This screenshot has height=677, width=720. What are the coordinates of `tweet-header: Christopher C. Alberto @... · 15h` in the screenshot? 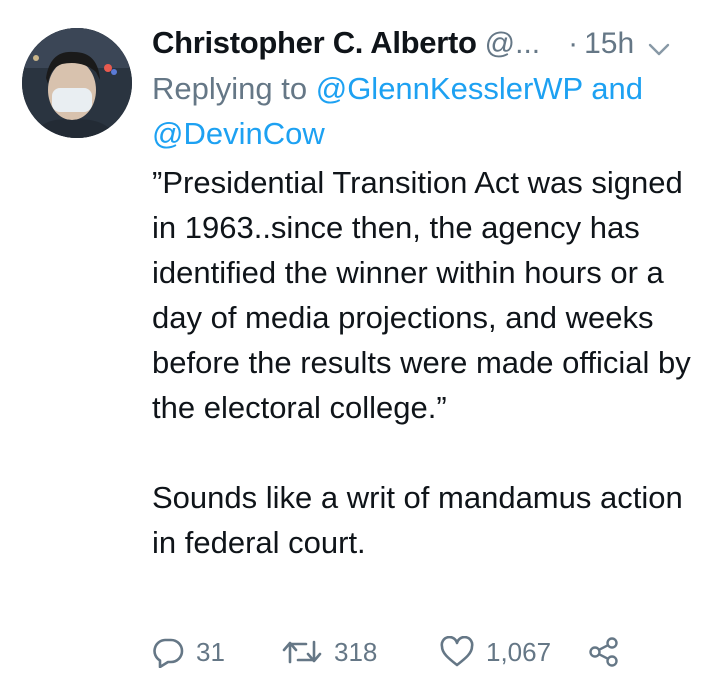 It's located at (432, 43).